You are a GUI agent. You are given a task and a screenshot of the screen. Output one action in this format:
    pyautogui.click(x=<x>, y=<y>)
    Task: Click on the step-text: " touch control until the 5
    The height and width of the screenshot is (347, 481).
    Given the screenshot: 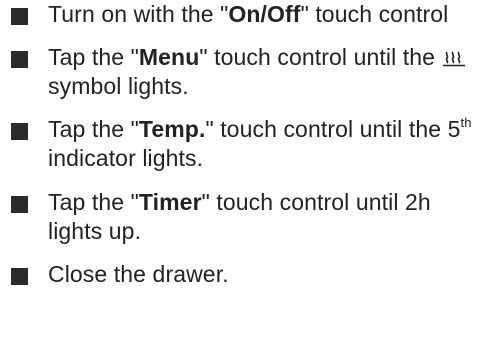 What is the action you would take?
    pyautogui.click(x=333, y=129)
    